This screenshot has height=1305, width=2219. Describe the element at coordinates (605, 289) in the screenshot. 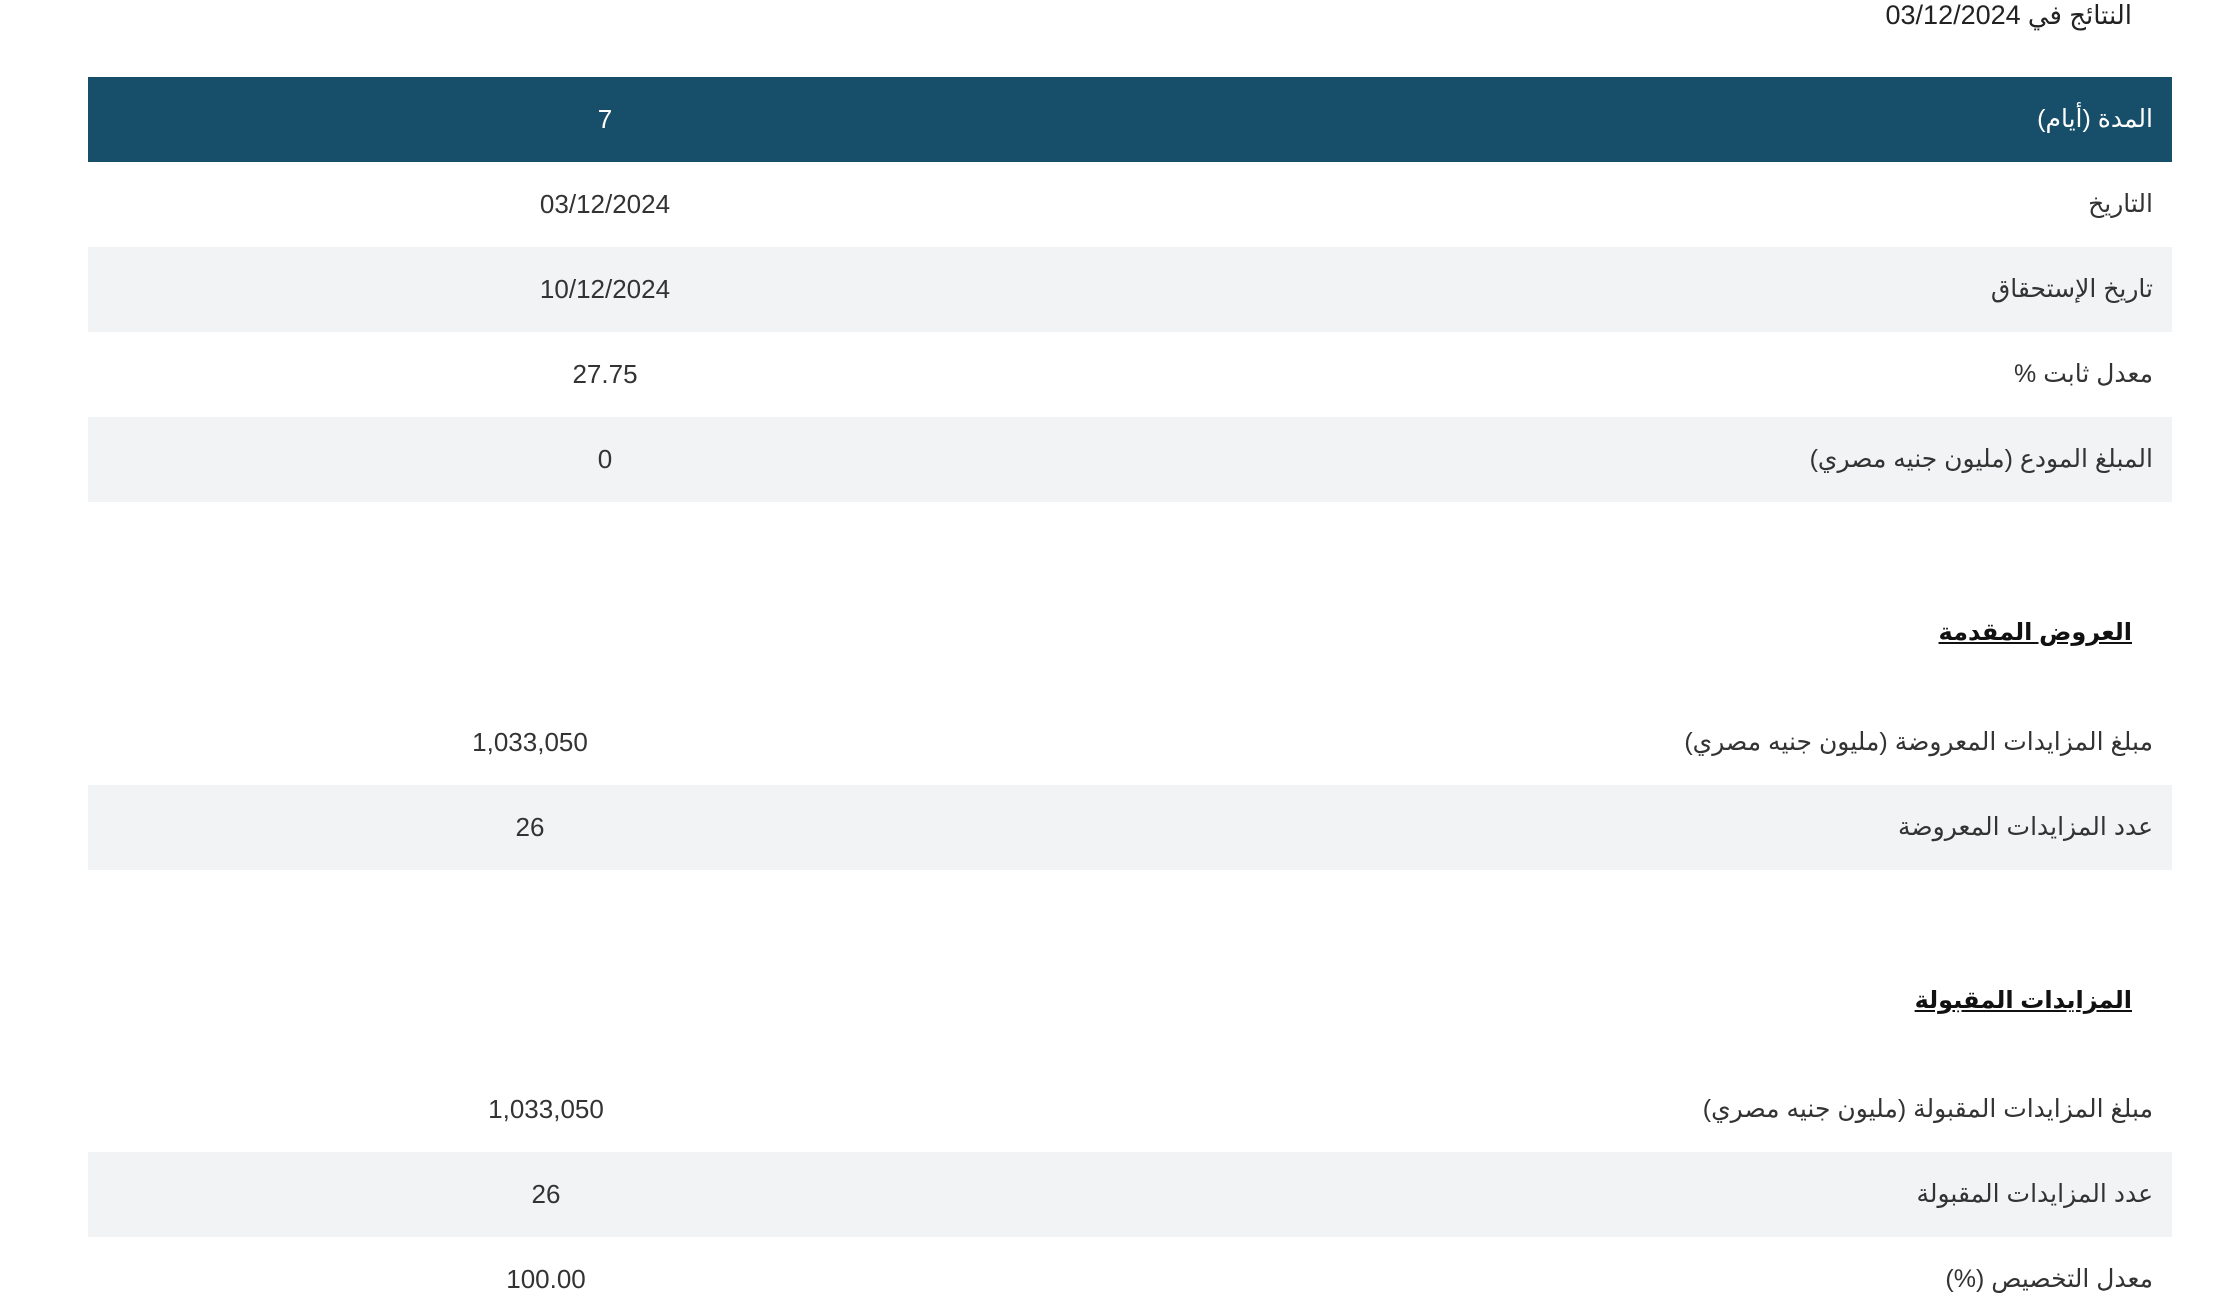

I see `maturity-date-value: 10/12/2024` at that location.